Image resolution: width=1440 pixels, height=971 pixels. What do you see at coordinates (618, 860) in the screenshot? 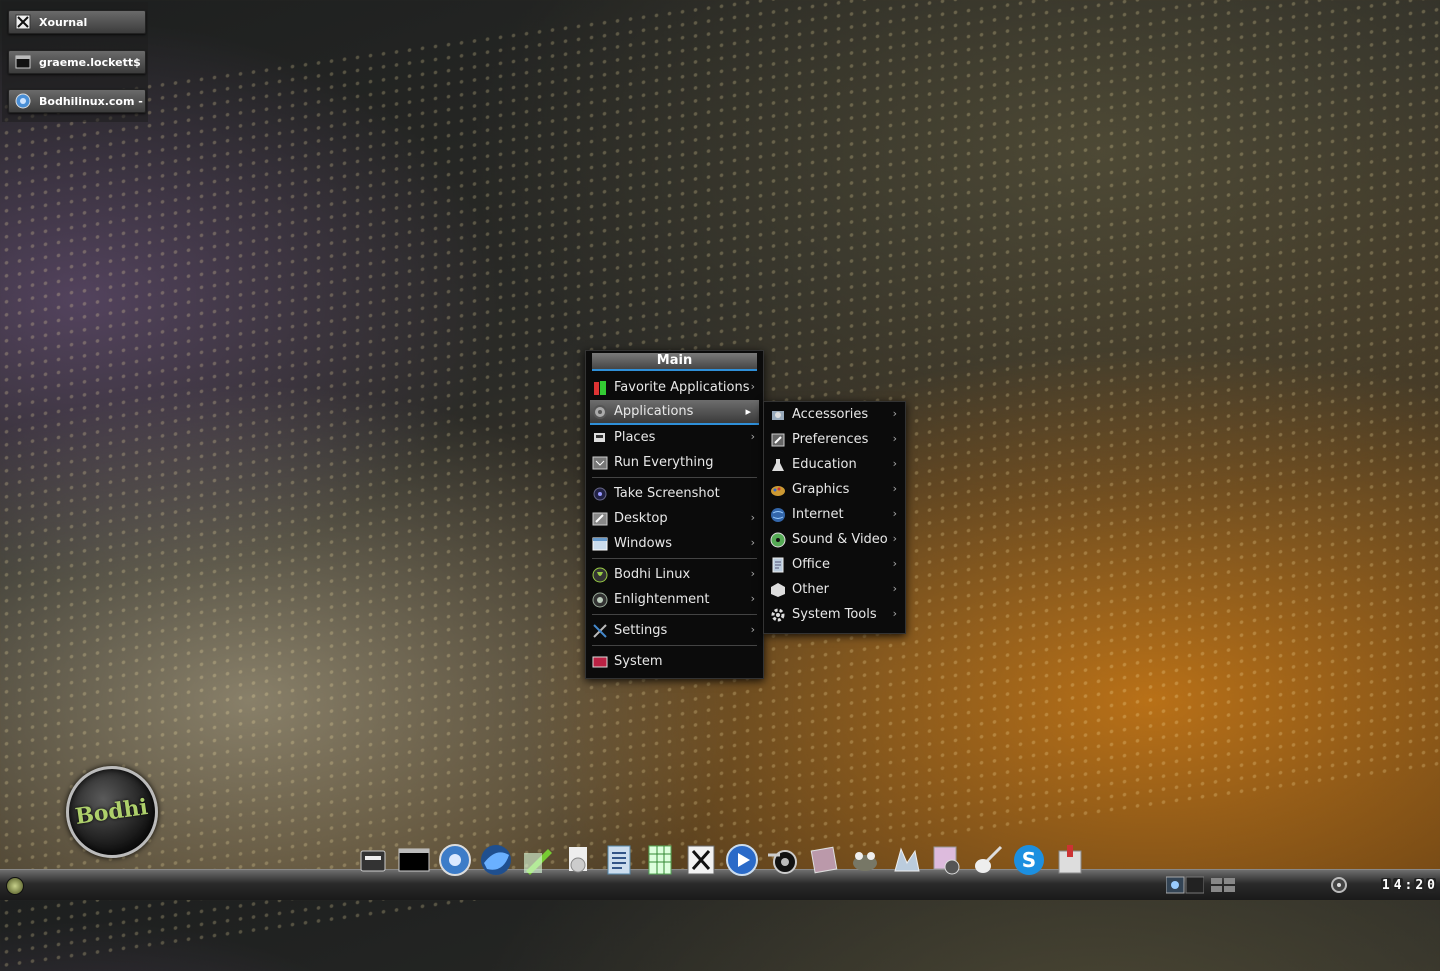
I see `dock-word-processor` at bounding box center [618, 860].